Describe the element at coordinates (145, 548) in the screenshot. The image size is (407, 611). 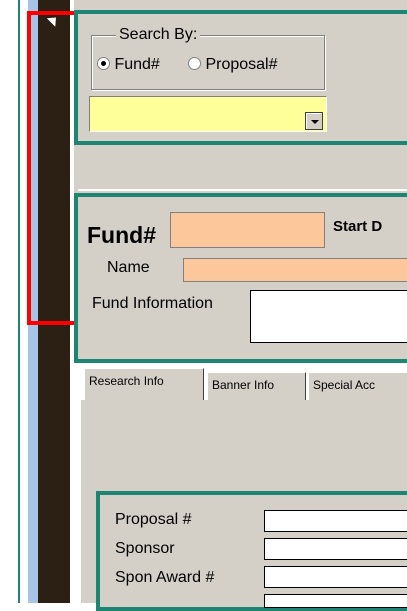
I see `sponsor-label: Sponsor` at that location.